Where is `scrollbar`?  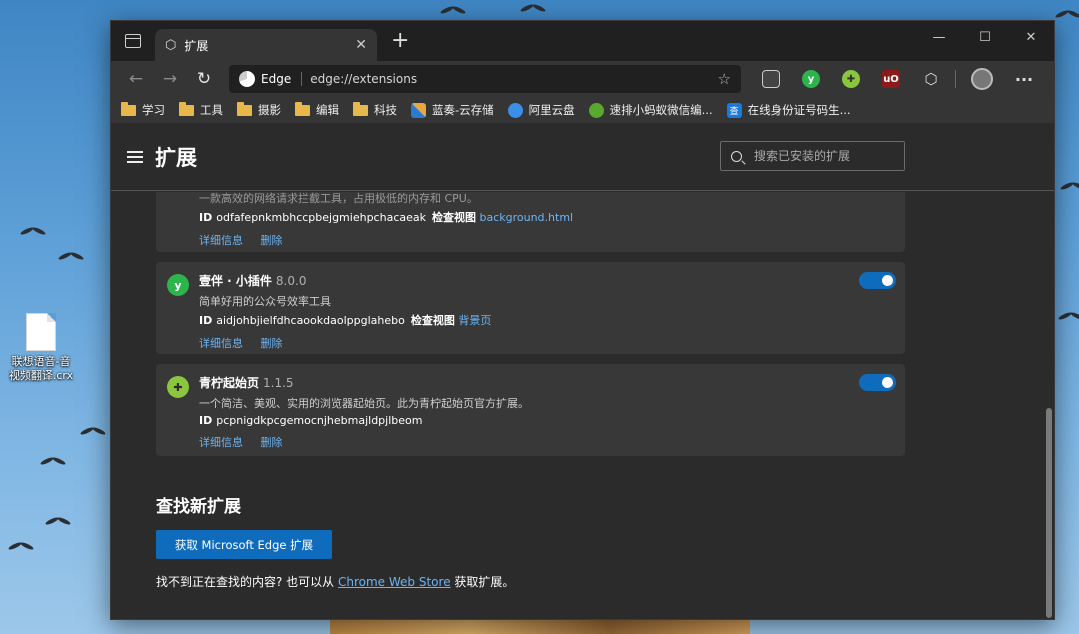 scrollbar is located at coordinates (1049, 513).